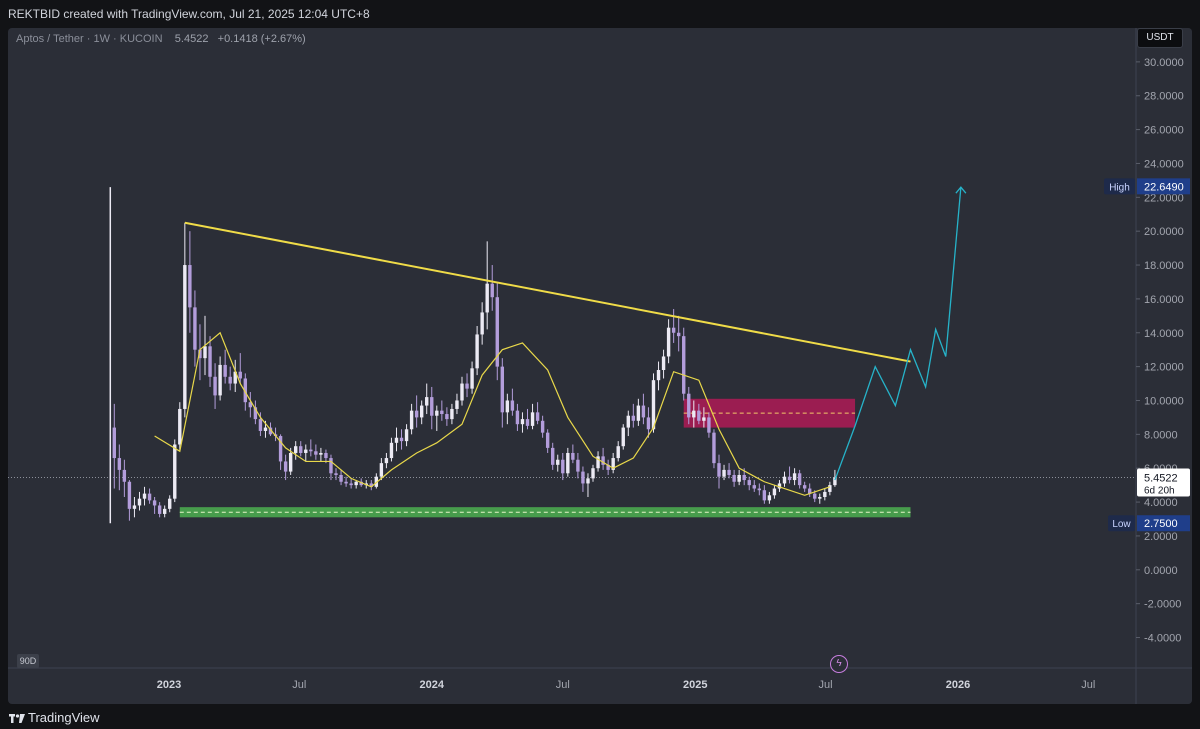  I want to click on symbol-change: +0.1418 (+2.67%), so click(261, 39).